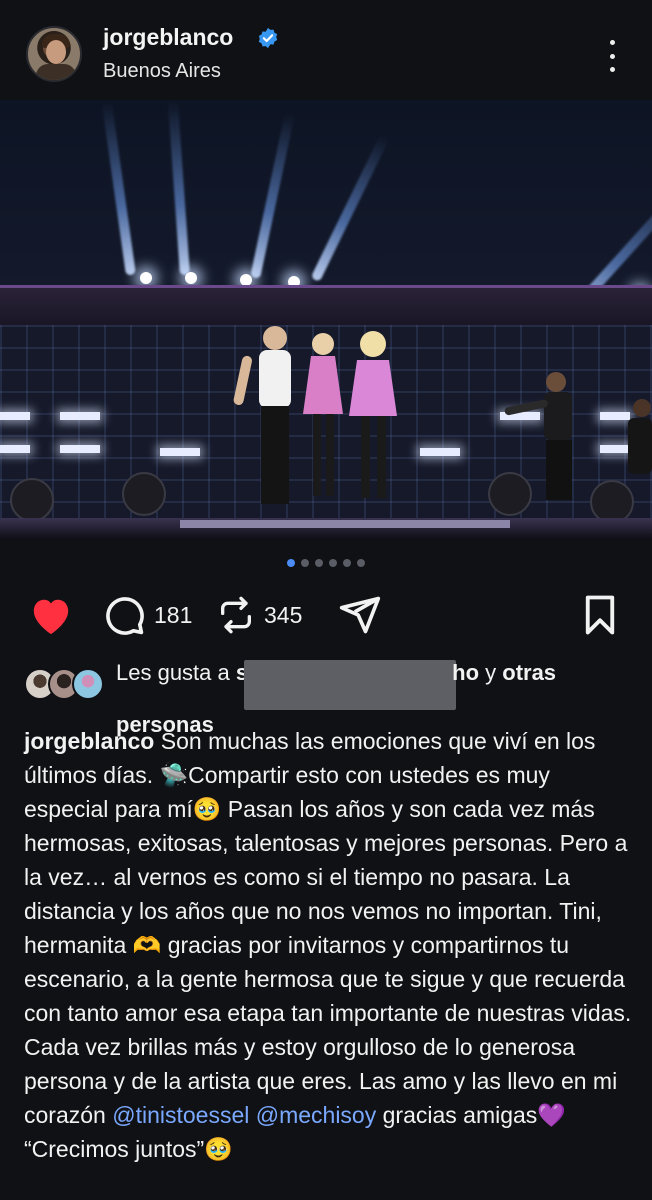 This screenshot has height=1200, width=652. I want to click on more-options-icon, so click(612, 56).